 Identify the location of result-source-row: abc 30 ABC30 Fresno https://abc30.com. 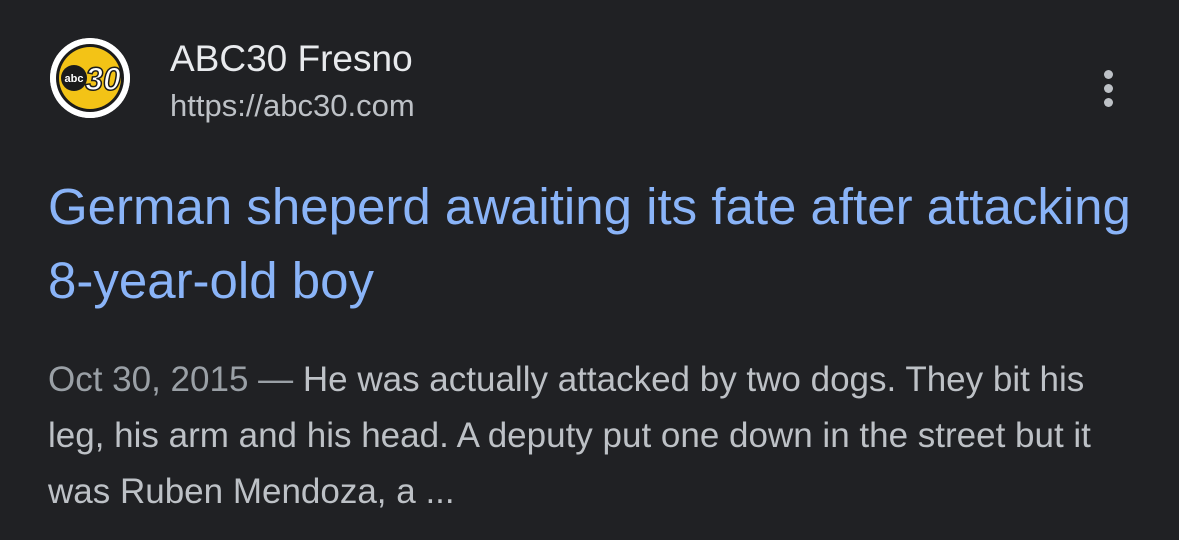
(590, 80).